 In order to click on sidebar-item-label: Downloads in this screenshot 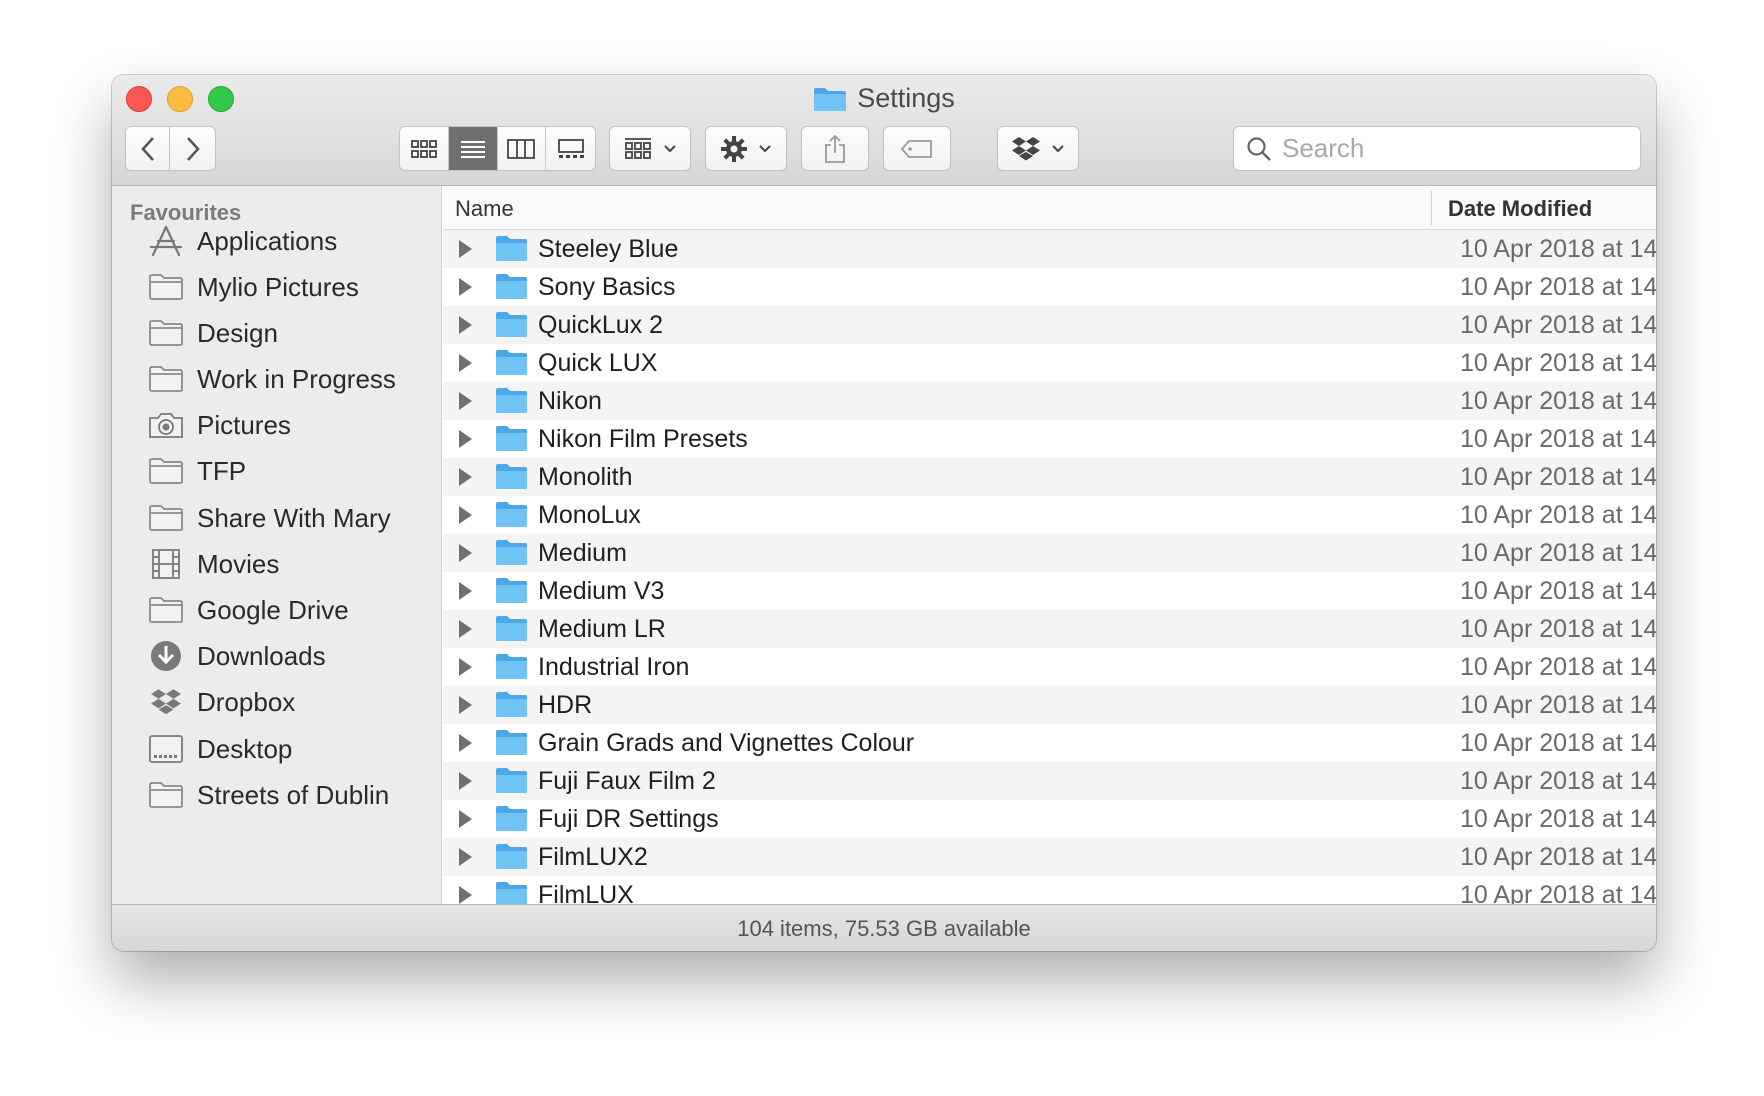, I will do `click(261, 655)`.